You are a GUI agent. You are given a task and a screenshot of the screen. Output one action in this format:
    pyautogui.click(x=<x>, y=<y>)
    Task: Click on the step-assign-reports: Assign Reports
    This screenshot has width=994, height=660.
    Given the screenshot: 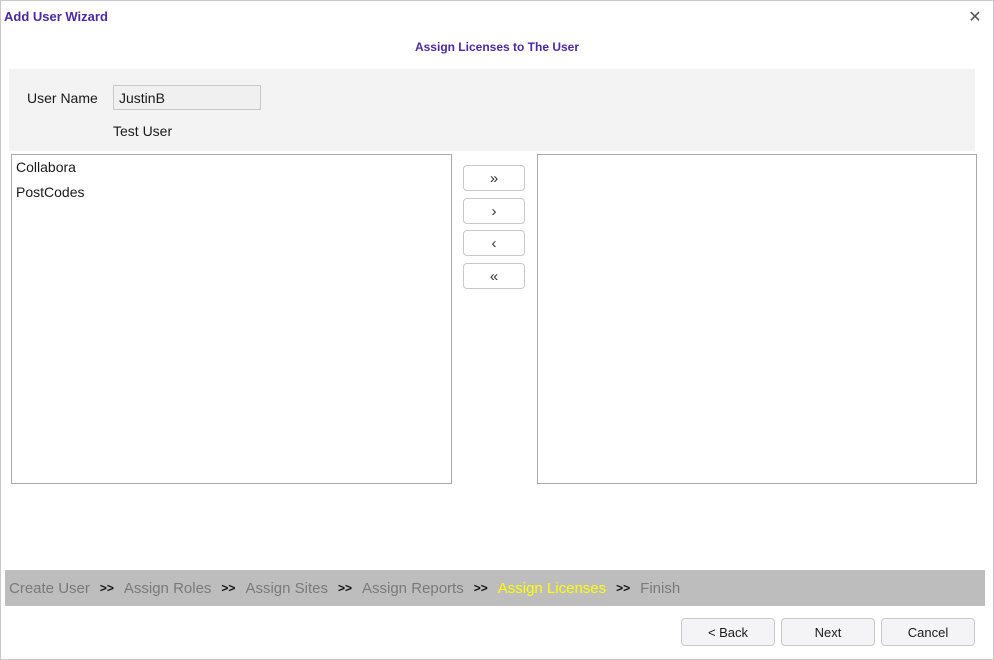 What is the action you would take?
    pyautogui.click(x=413, y=588)
    